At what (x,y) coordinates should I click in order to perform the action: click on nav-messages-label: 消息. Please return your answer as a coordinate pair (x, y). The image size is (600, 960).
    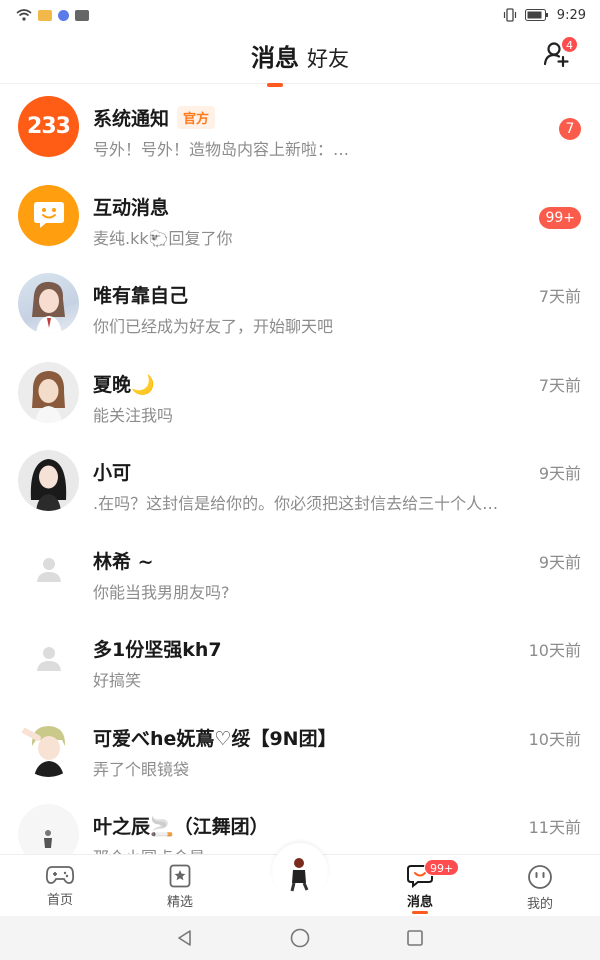
    Looking at the image, I should click on (419, 902).